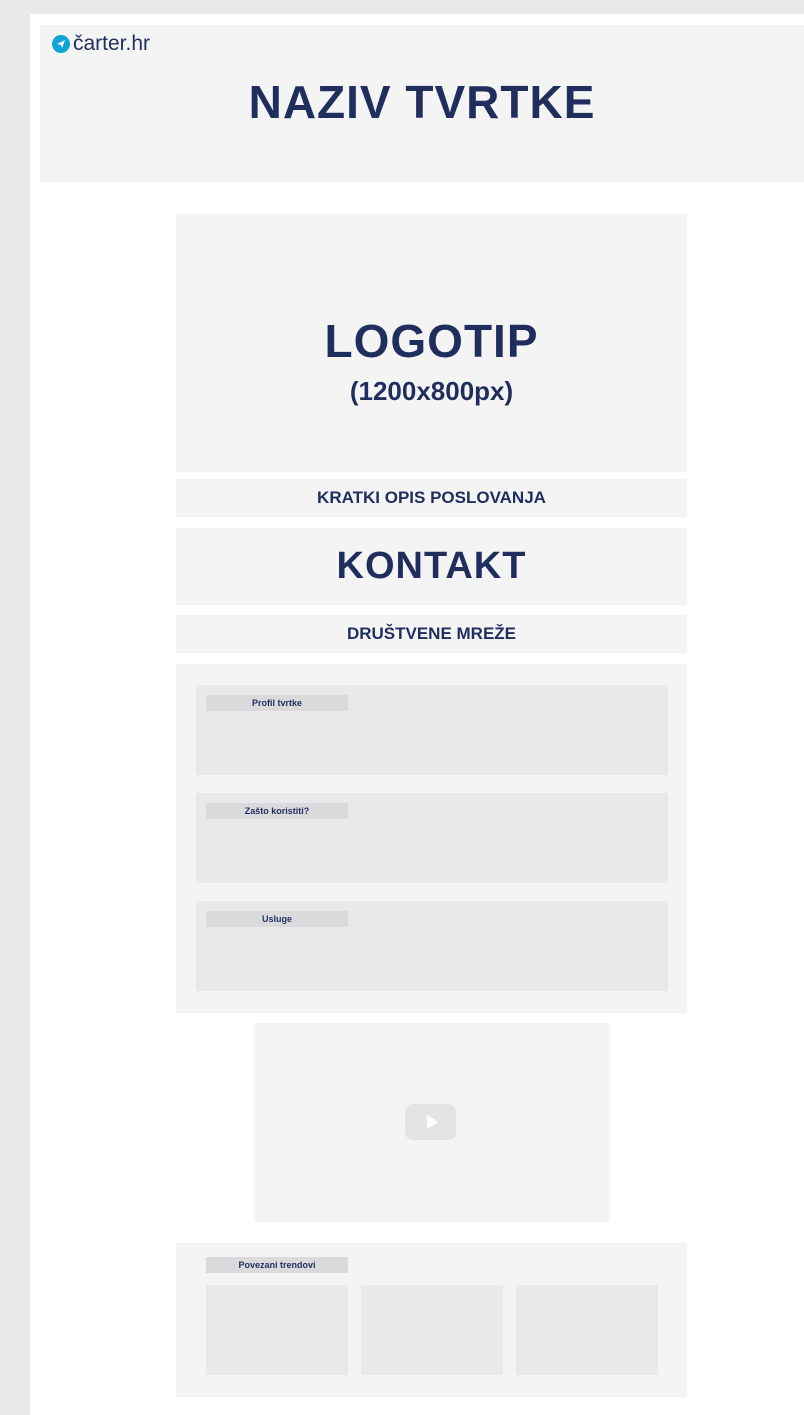  I want to click on section-services: Usluge, so click(432, 946).